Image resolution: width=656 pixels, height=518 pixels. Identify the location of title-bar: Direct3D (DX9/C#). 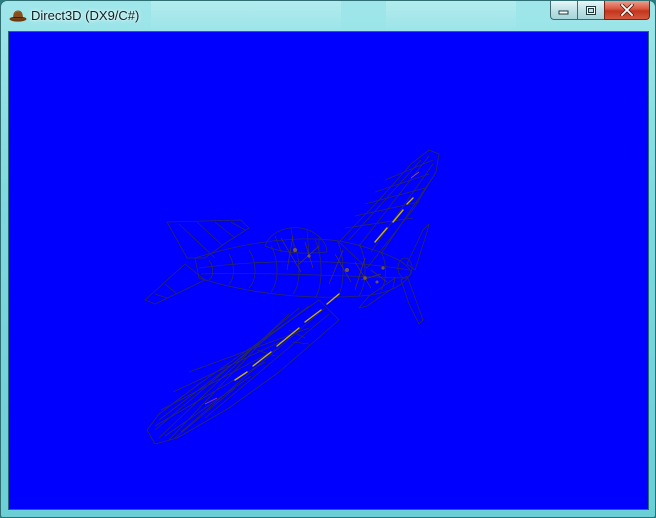
(328, 16).